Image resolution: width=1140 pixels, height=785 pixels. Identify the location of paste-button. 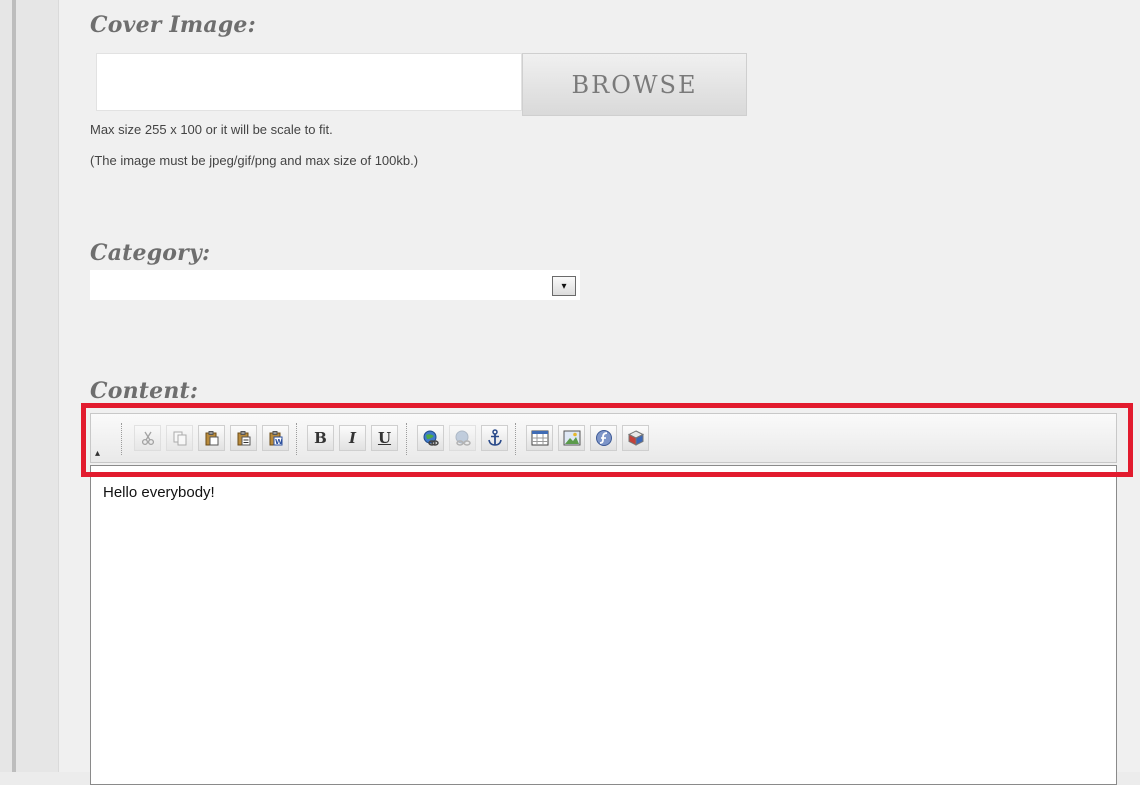
(211, 438).